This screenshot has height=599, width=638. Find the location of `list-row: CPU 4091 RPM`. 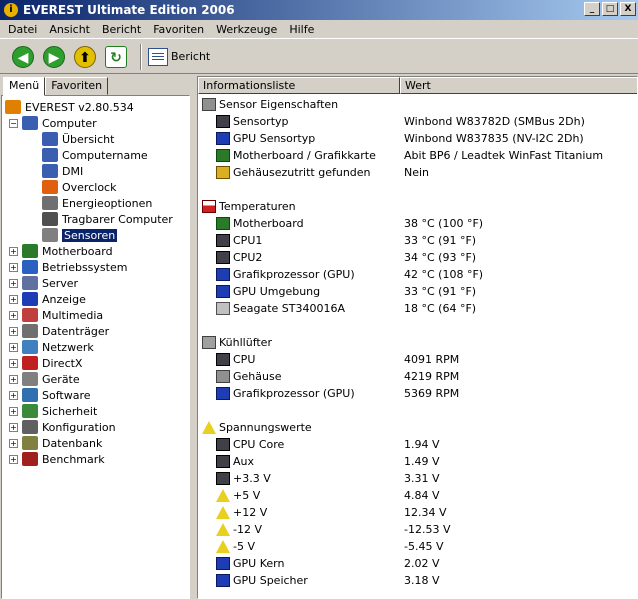

list-row: CPU 4091 RPM is located at coordinates (417, 359).